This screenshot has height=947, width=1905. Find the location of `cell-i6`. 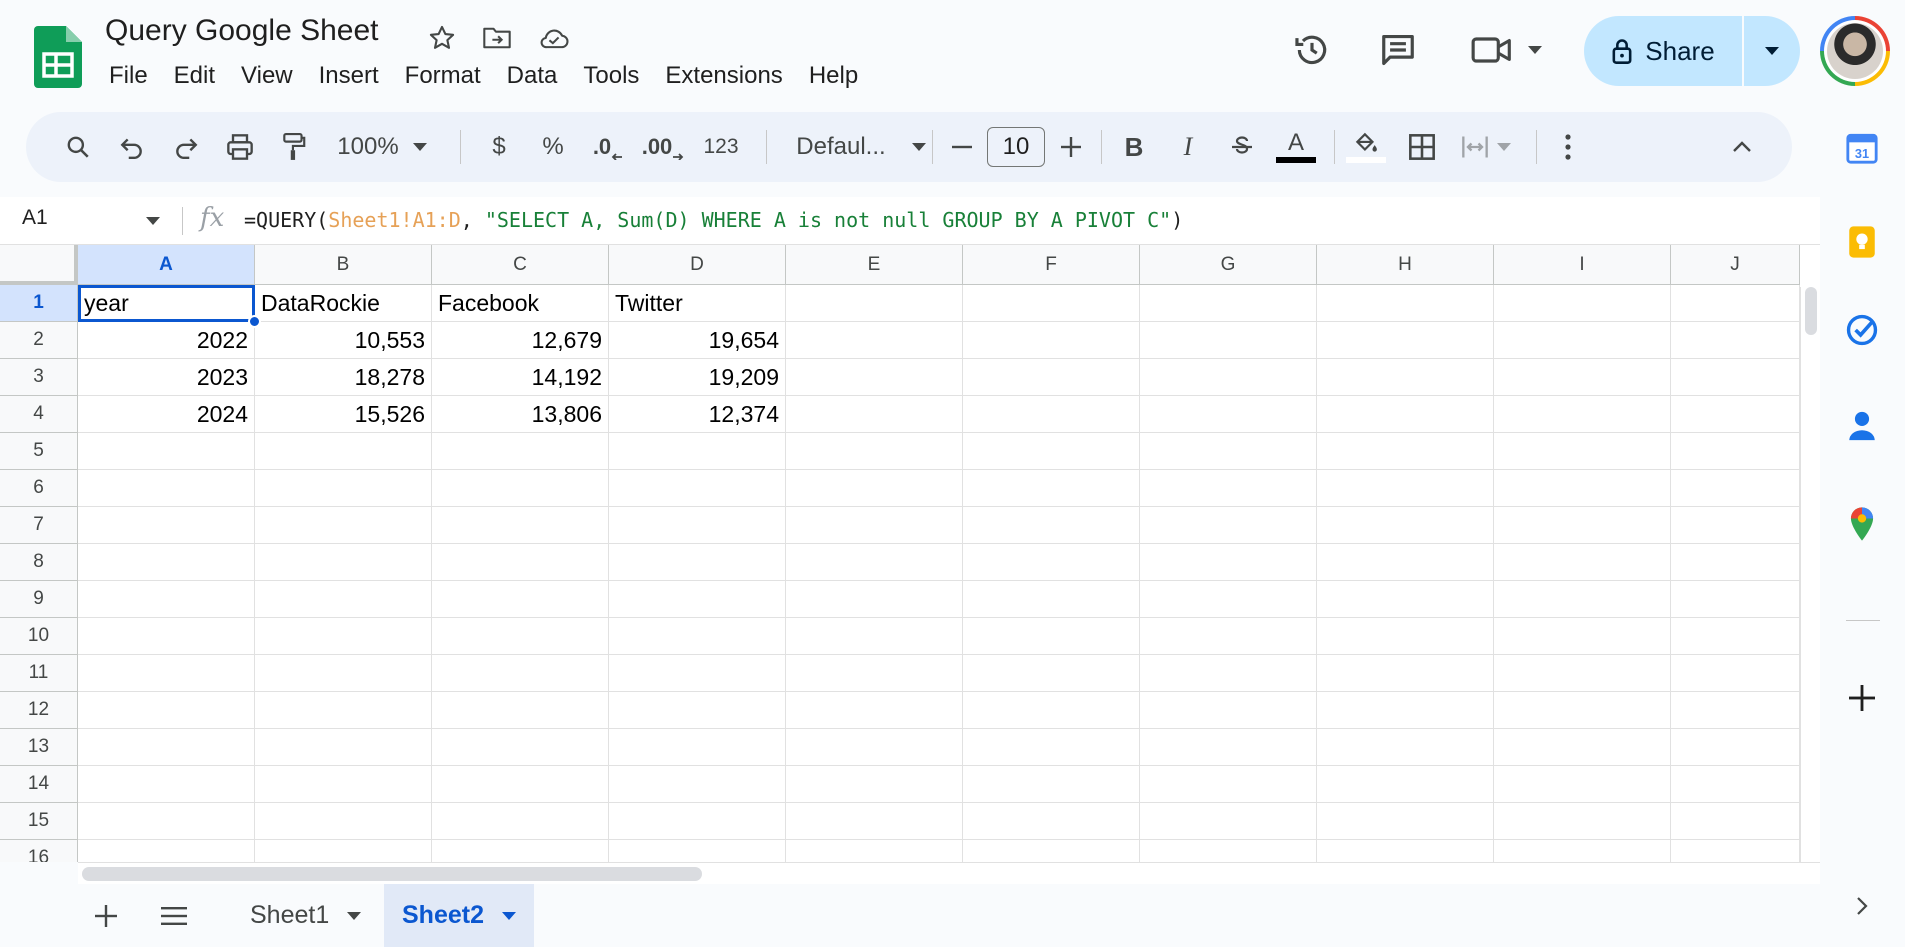

cell-i6 is located at coordinates (1582, 488).